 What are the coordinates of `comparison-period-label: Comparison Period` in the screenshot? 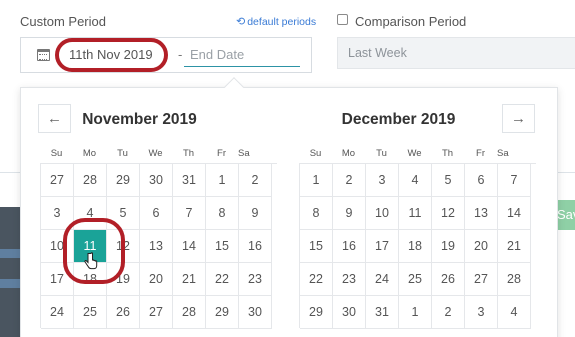 It's located at (411, 21).